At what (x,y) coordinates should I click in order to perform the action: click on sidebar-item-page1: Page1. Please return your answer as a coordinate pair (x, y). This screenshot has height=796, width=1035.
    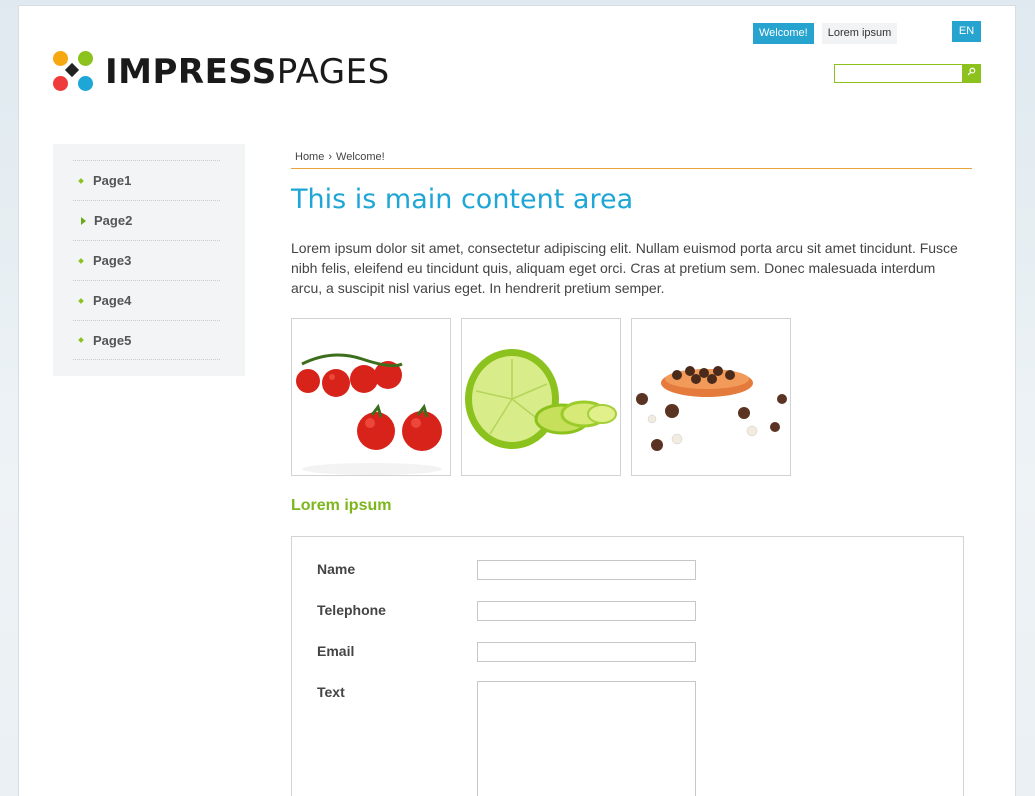
    Looking at the image, I should click on (146, 180).